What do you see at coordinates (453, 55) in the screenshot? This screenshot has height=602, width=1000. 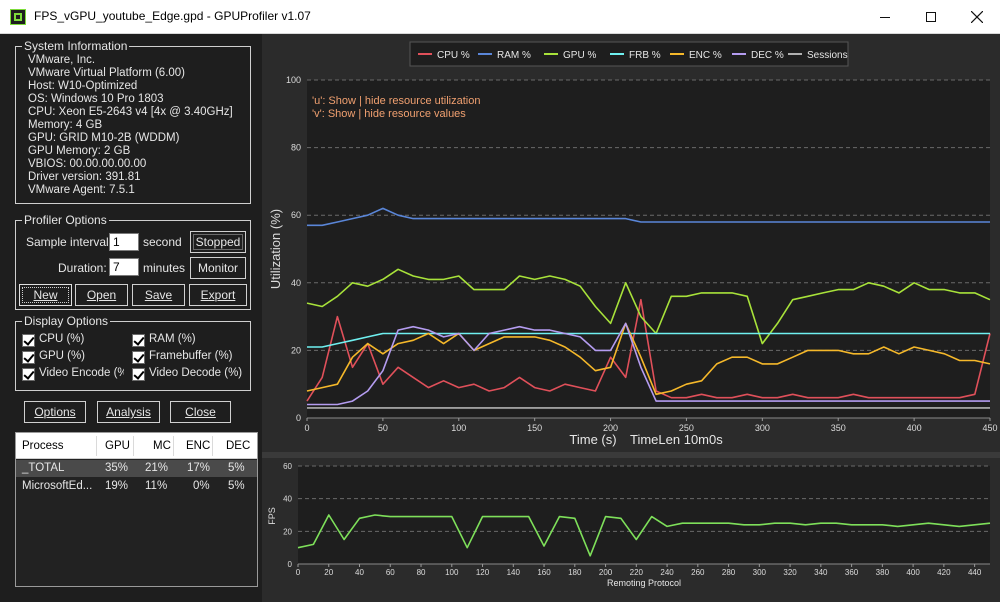 I see `legend-item-cpu: CPU %` at bounding box center [453, 55].